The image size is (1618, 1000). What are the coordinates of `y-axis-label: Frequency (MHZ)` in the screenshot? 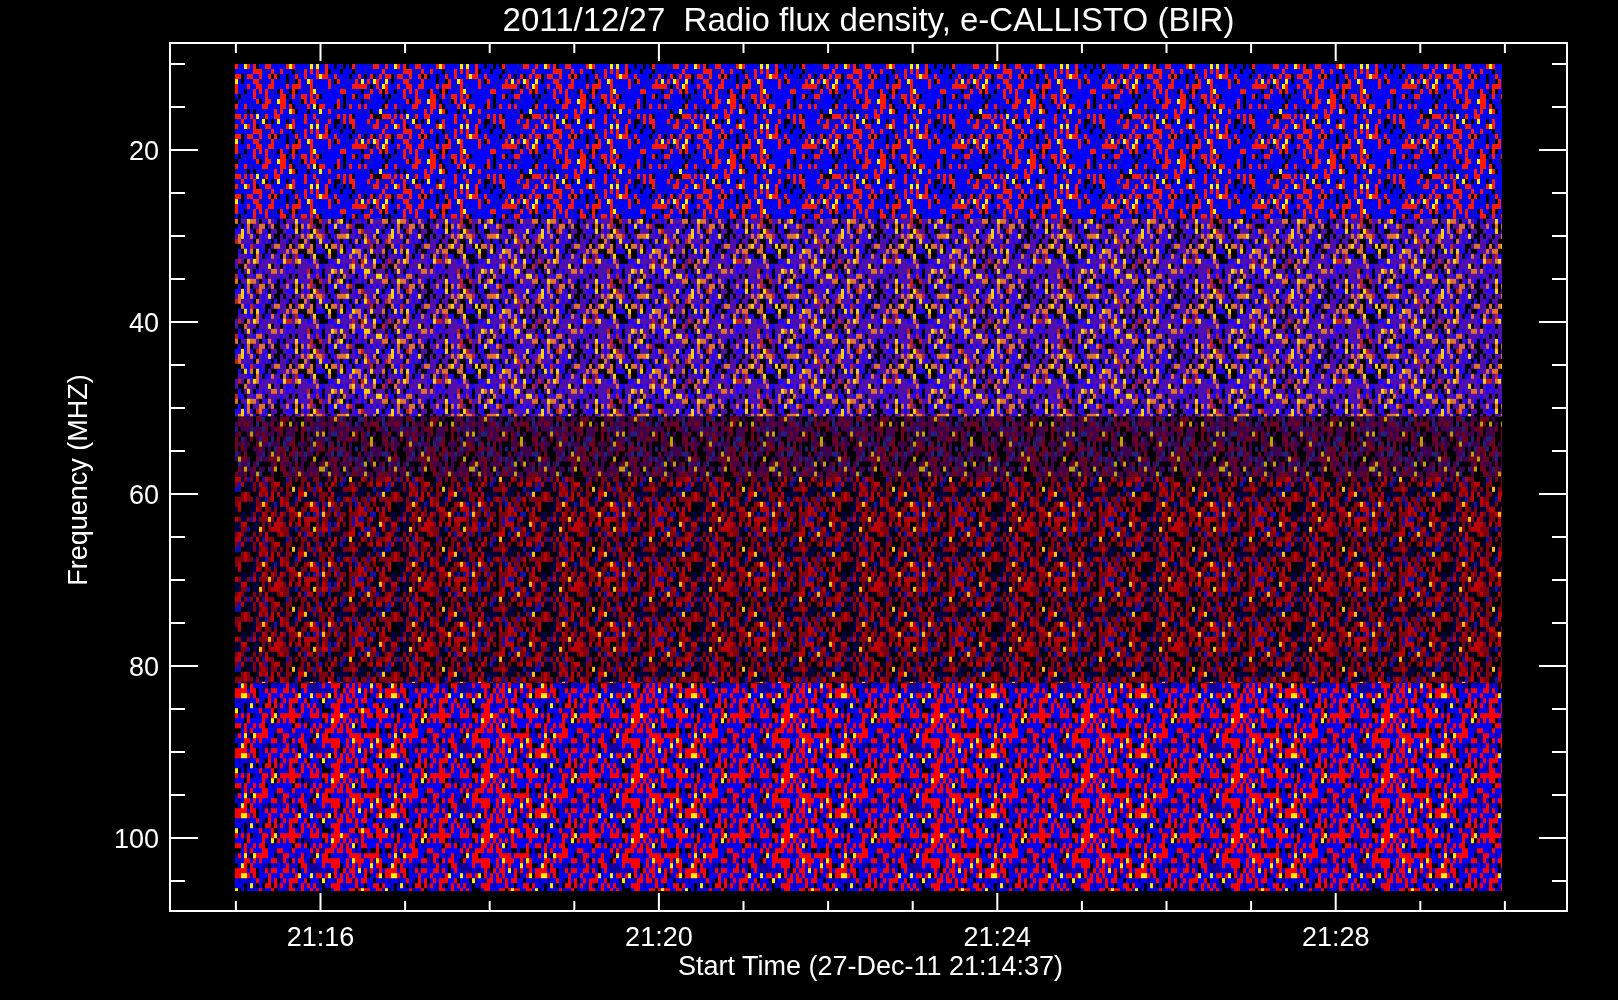 It's located at (78, 480).